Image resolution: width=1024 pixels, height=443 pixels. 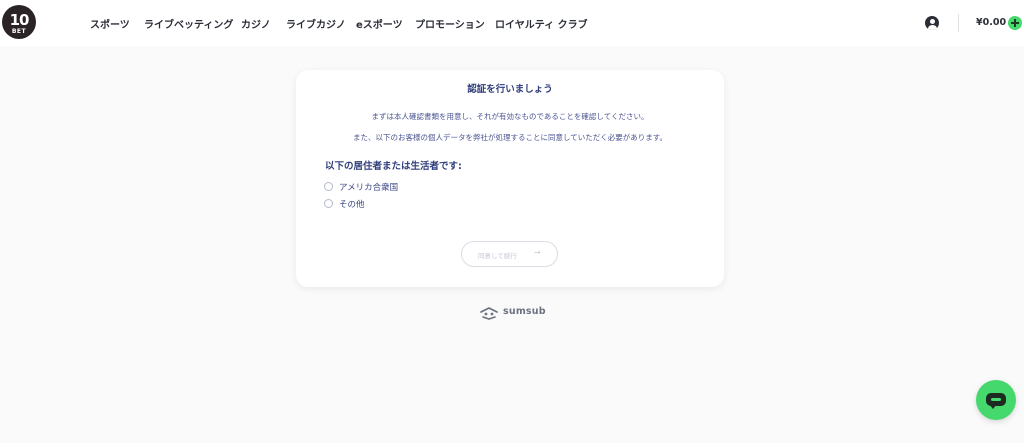 What do you see at coordinates (352, 205) in the screenshot?
I see `residency-option-other-label: その他` at bounding box center [352, 205].